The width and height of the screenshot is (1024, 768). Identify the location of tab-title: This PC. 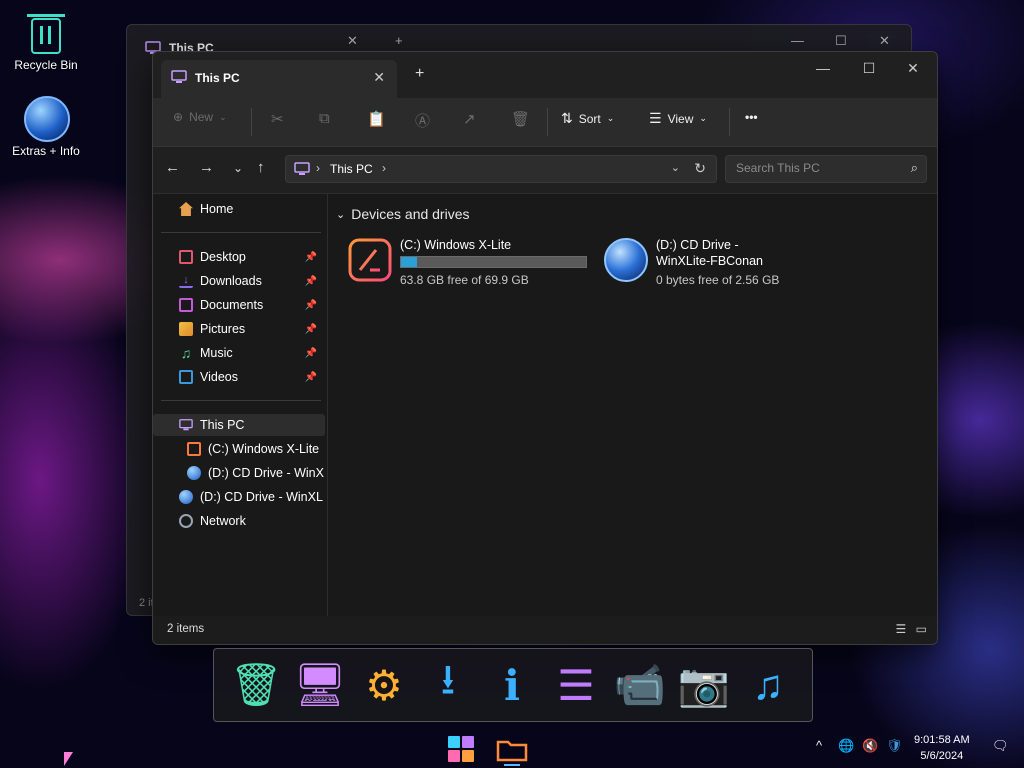
(217, 78).